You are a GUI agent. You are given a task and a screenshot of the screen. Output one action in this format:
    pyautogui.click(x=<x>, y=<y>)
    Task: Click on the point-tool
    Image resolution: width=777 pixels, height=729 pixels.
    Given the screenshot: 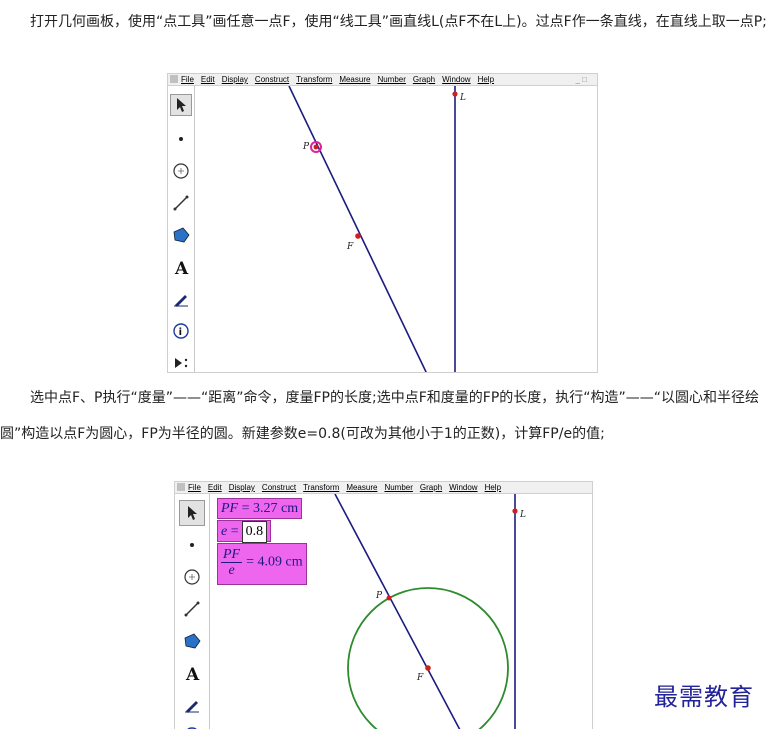 What is the action you would take?
    pyautogui.click(x=181, y=139)
    